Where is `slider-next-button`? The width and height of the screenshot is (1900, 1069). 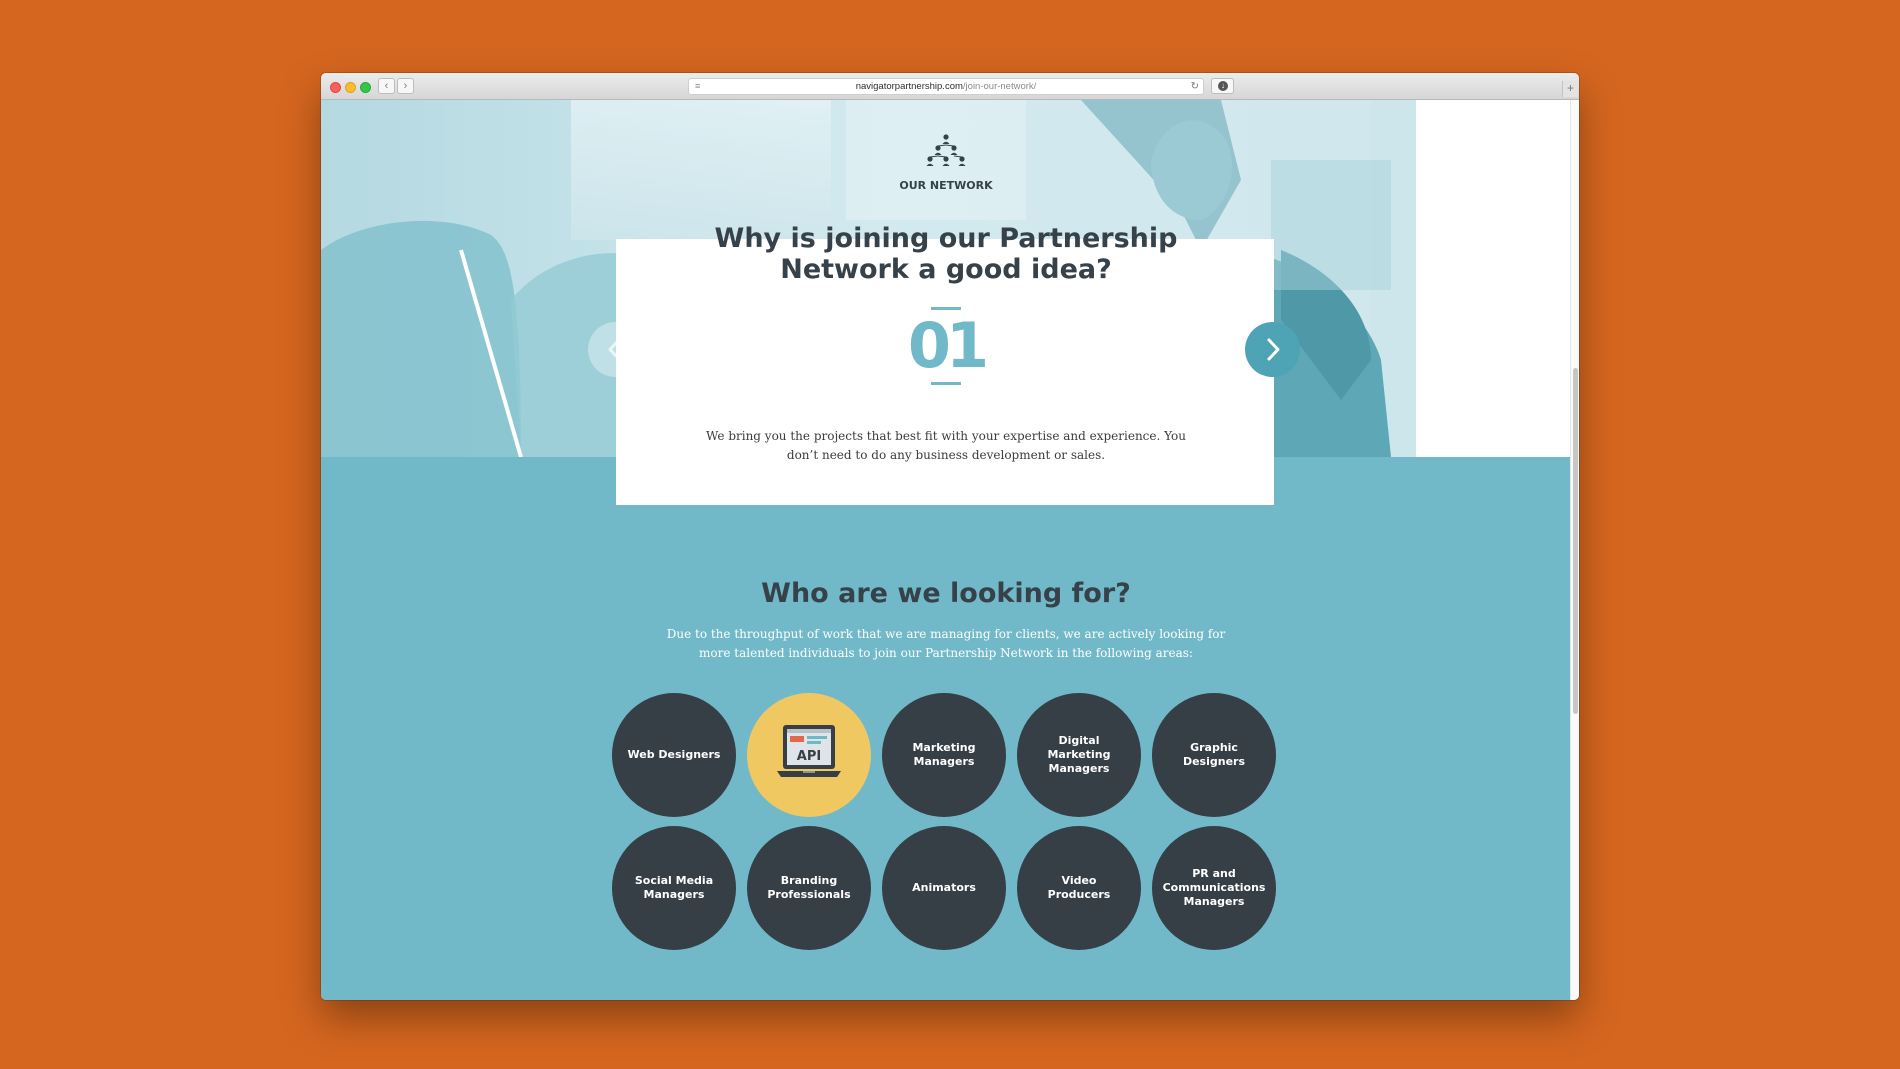
slider-next-button is located at coordinates (1272, 349).